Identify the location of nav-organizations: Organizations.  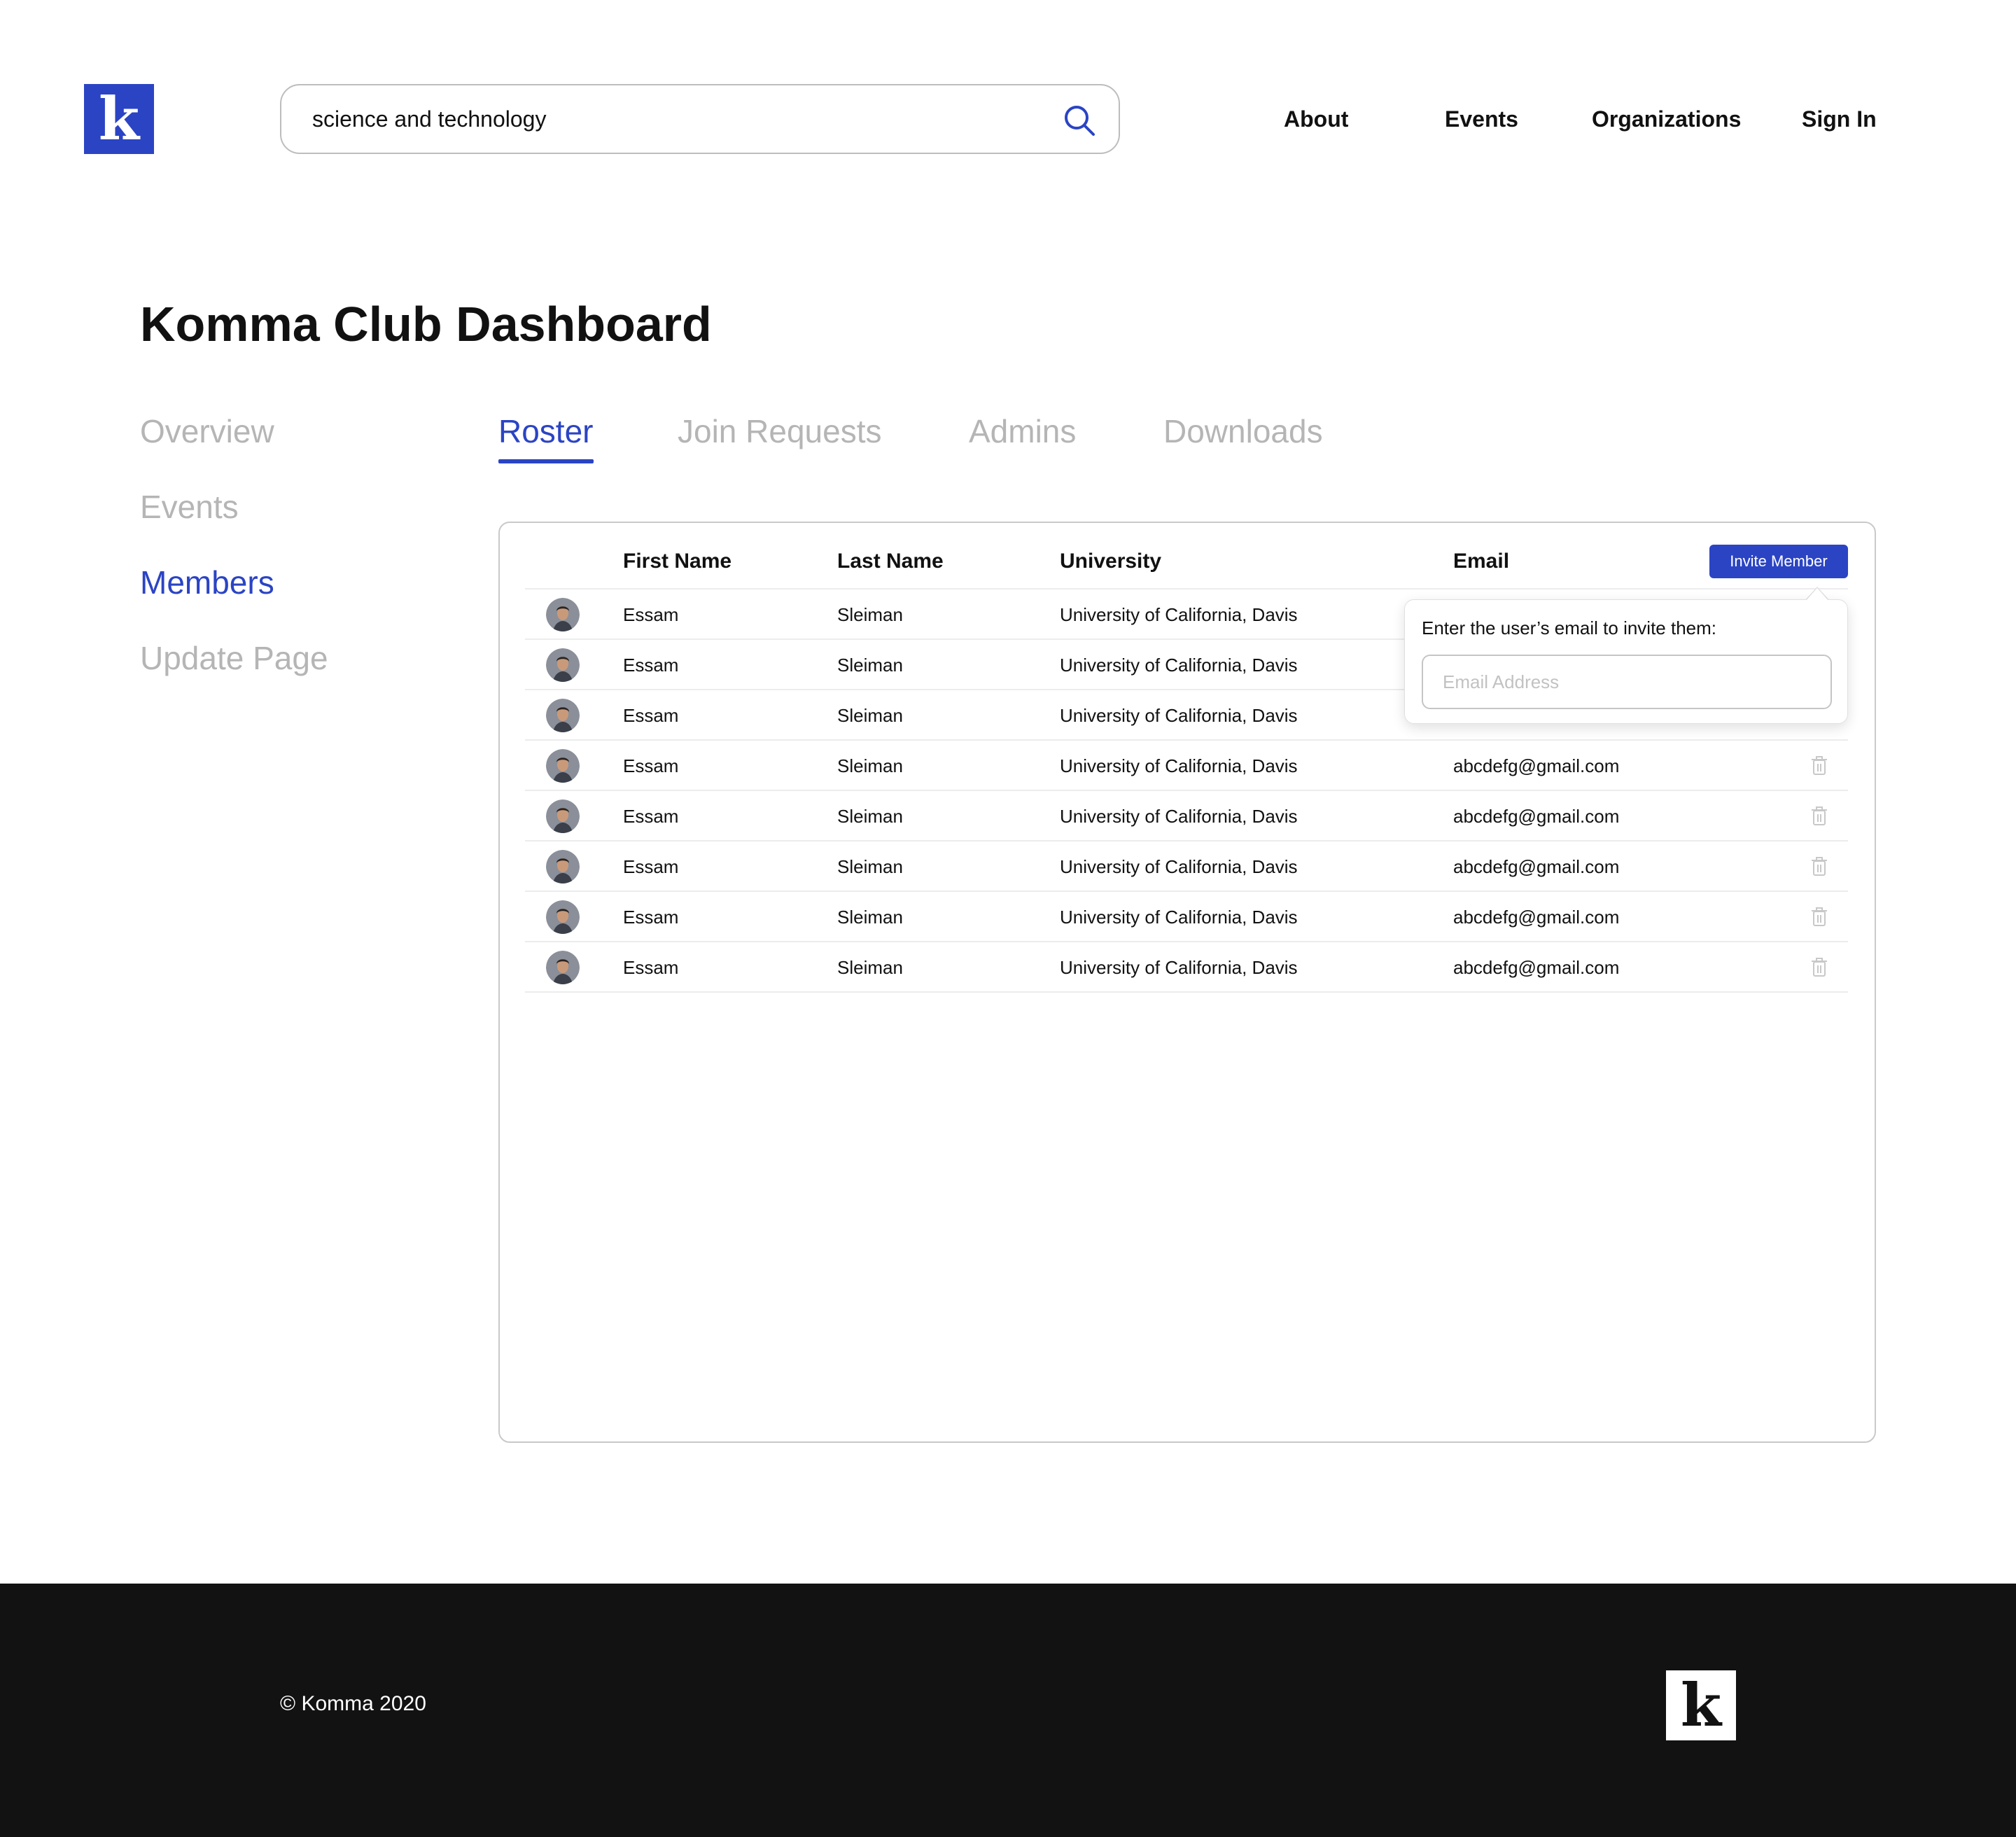
(1666, 119).